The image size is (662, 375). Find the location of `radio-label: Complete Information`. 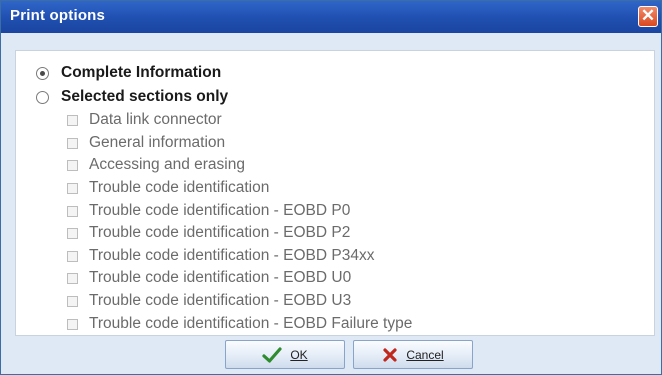

radio-label: Complete Information is located at coordinates (141, 72).